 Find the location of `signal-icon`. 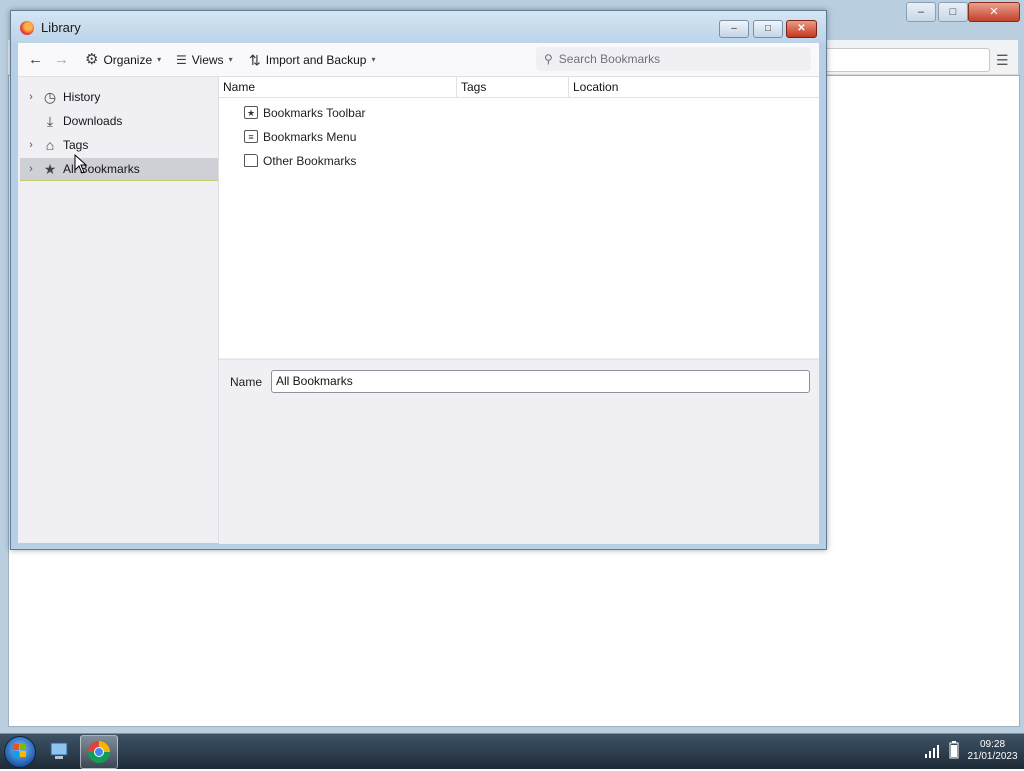

signal-icon is located at coordinates (932, 751).